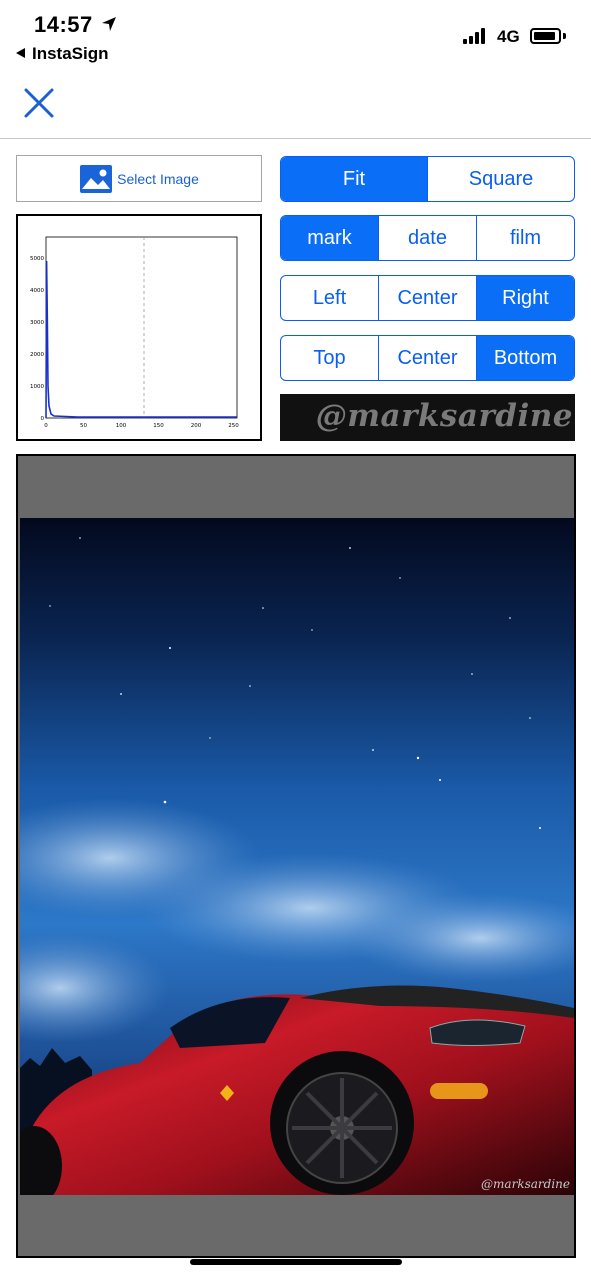  I want to click on y-tick-3000: 3000, so click(37, 323).